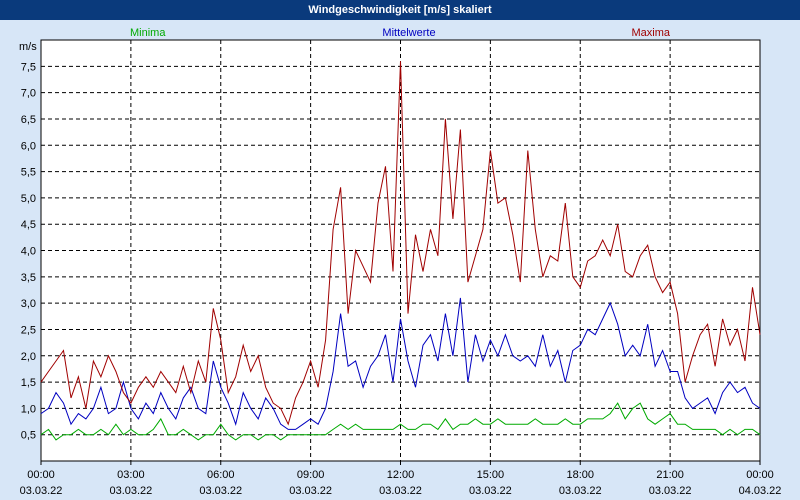  Describe the element at coordinates (28, 330) in the screenshot. I see `y-tick-label: 2,5` at that location.